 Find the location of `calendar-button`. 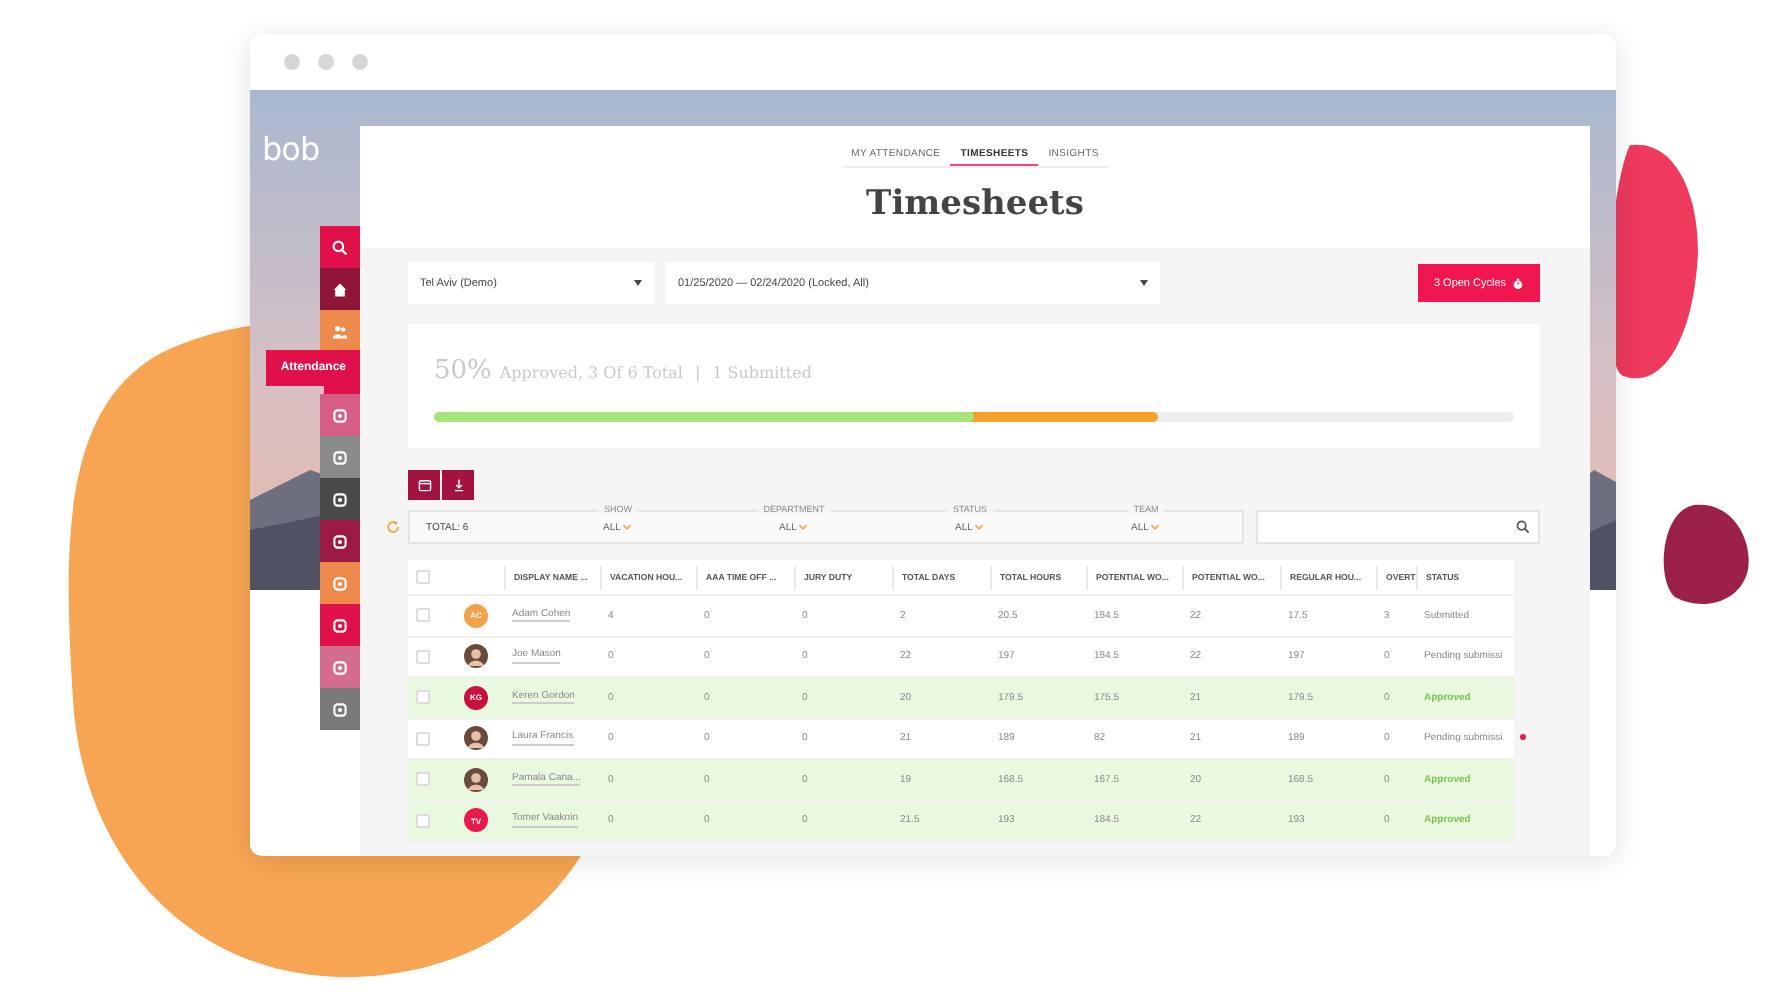

calendar-button is located at coordinates (424, 485).